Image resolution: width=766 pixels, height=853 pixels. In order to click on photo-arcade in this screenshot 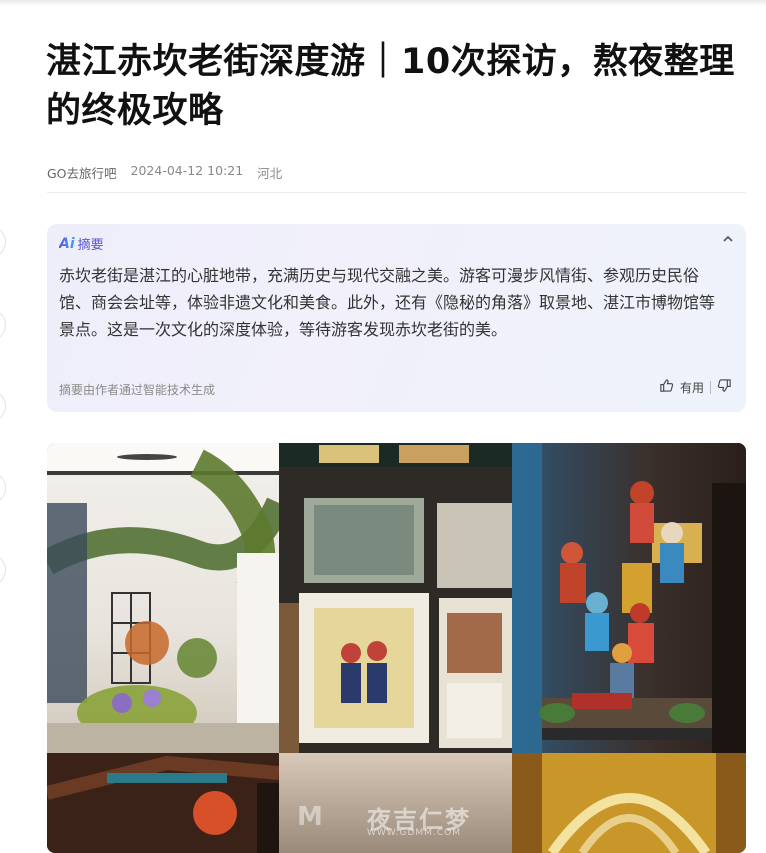, I will do `click(629, 803)`.